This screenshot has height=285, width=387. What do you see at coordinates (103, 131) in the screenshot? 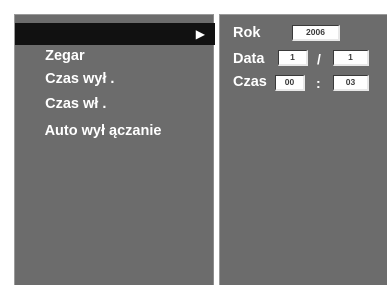
I see `menu-item-label: Auto wył ączanie` at bounding box center [103, 131].